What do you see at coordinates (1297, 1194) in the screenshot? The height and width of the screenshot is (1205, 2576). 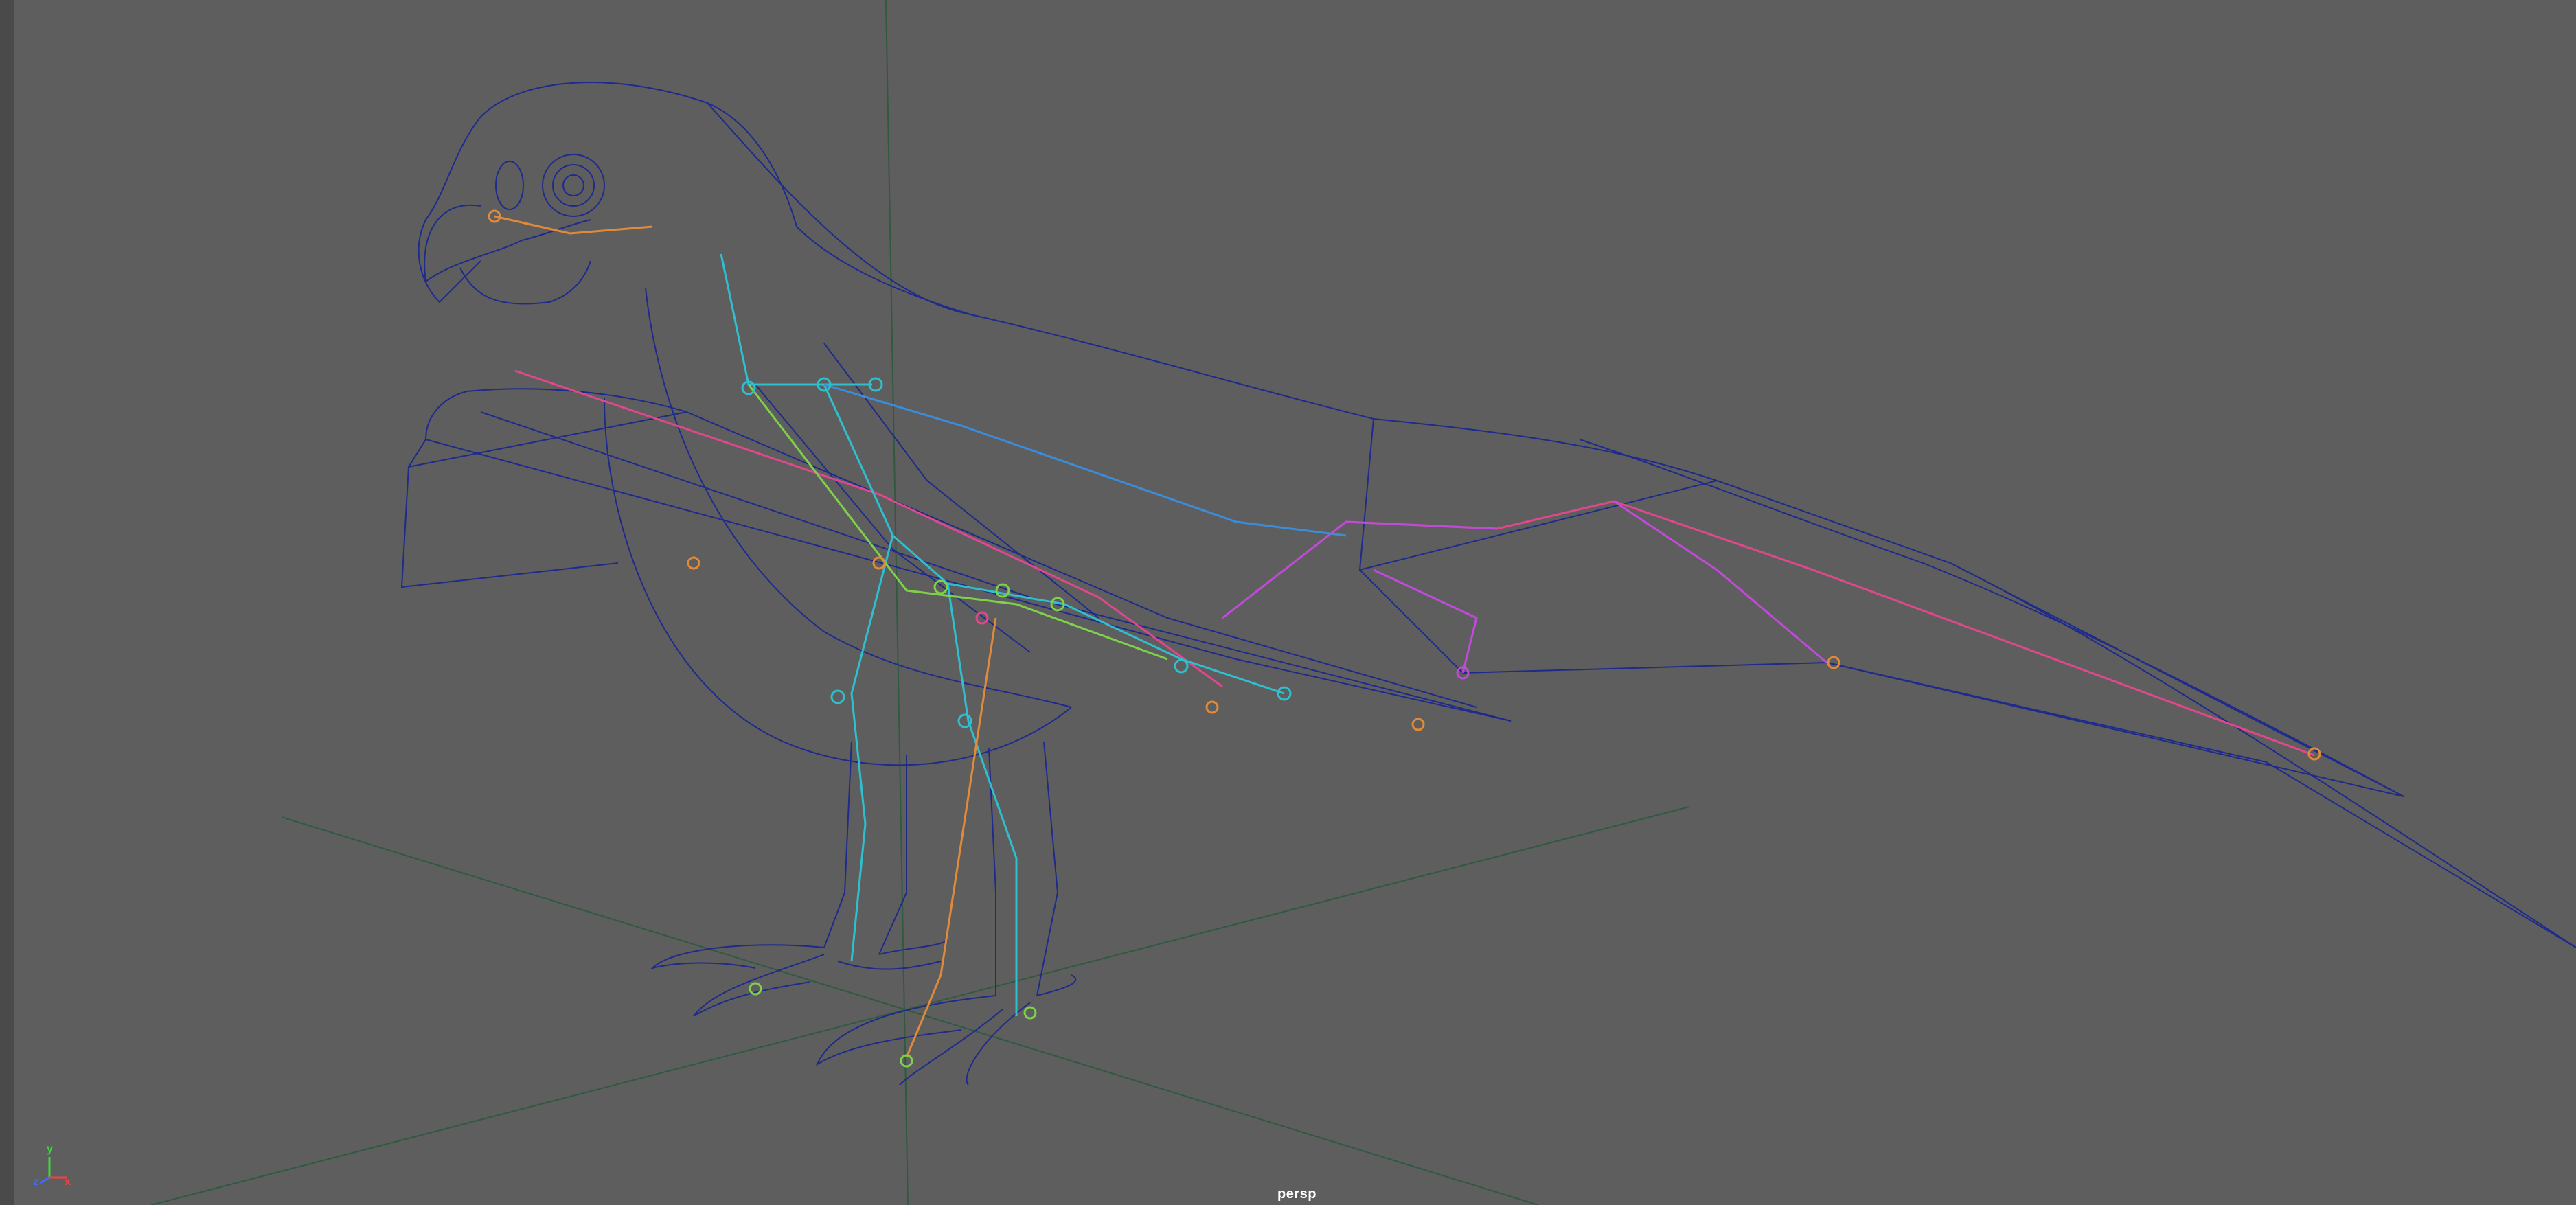 I see `camera-name-label: persp` at bounding box center [1297, 1194].